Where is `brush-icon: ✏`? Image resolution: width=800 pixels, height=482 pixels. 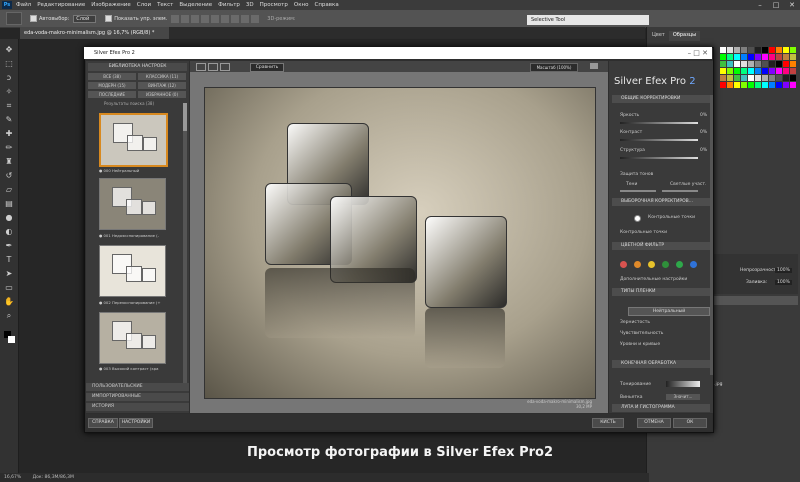
brush-icon: ✏ is located at coordinates (9, 148).